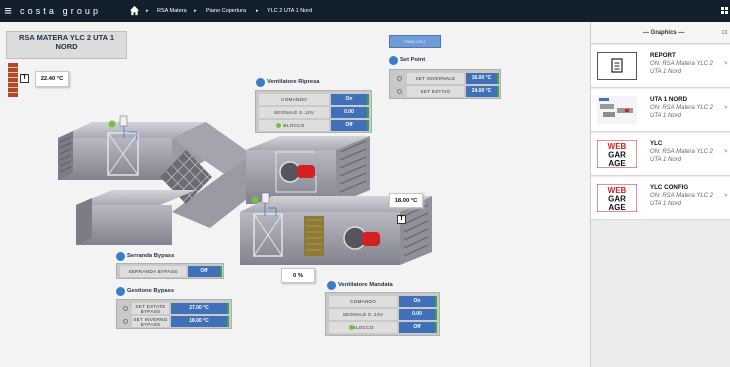 The image size is (730, 367). I want to click on mandata-blocco-row: BLOCCO Off, so click(383, 327).